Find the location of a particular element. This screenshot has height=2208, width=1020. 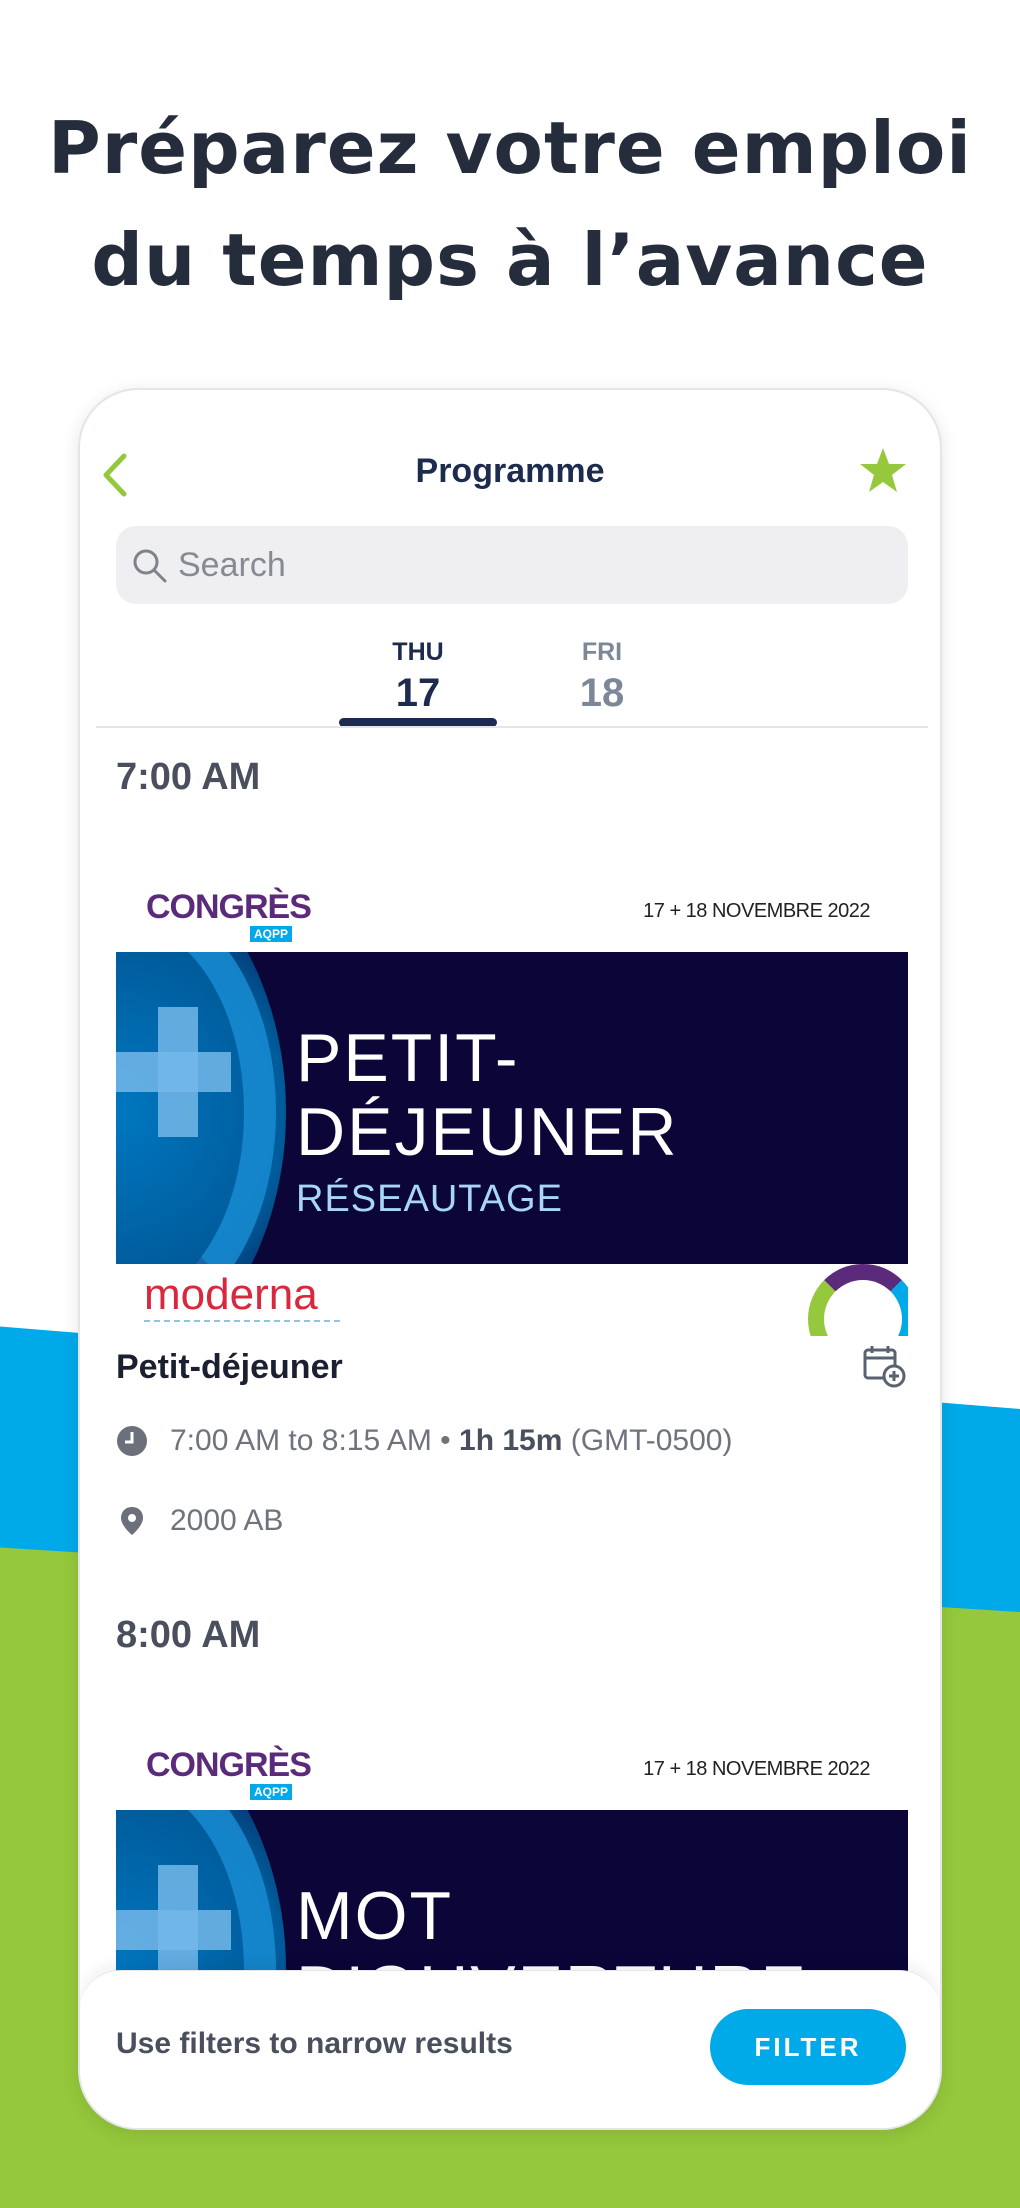

filter-hint: Use filters to narrow results is located at coordinates (314, 2043).